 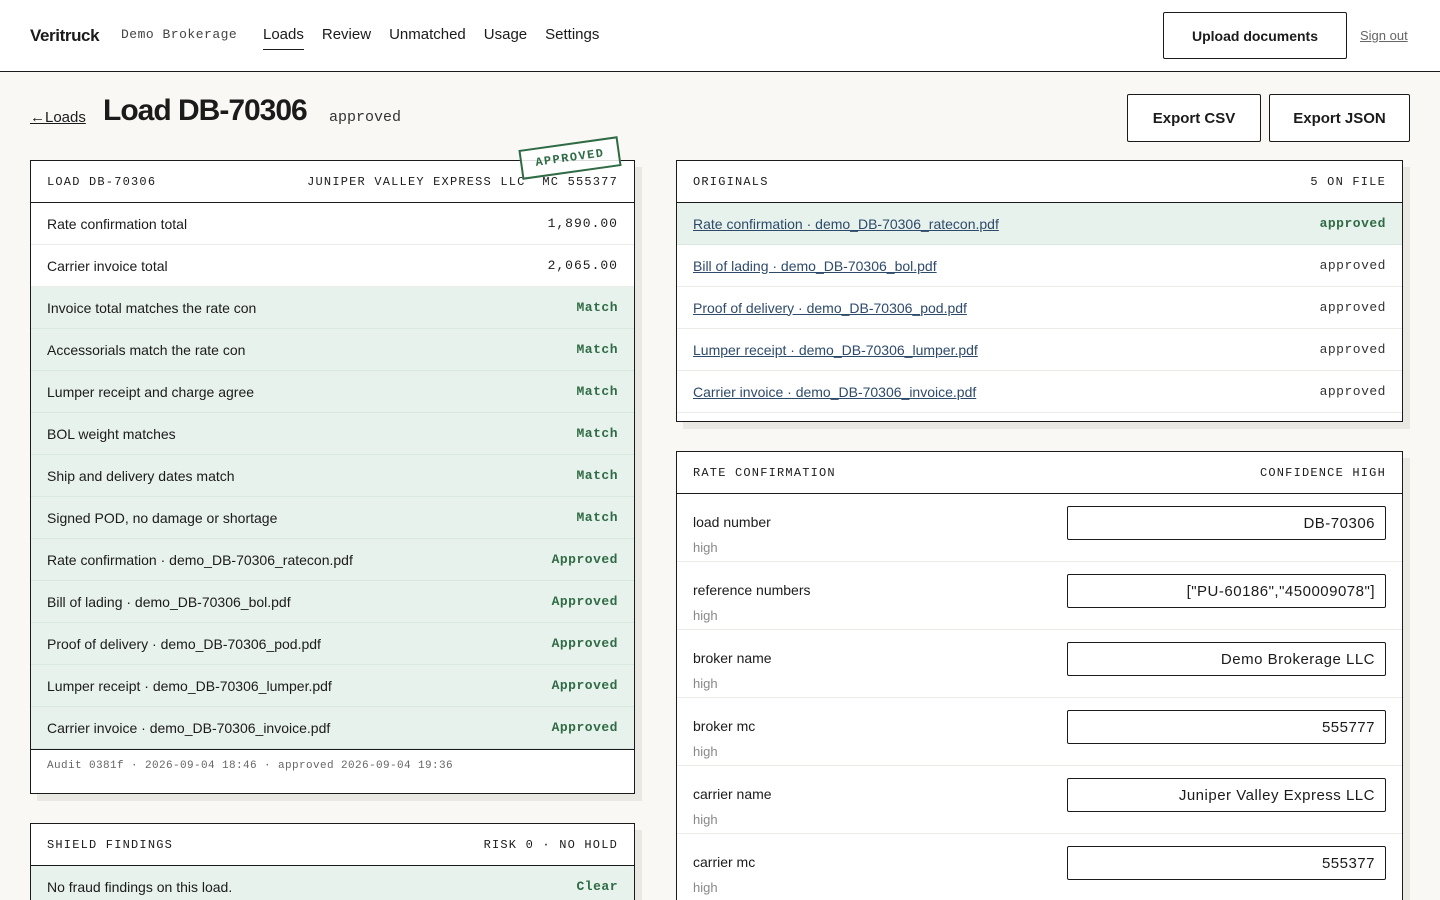 What do you see at coordinates (65, 36) in the screenshot?
I see `brand-logo: Veritruck` at bounding box center [65, 36].